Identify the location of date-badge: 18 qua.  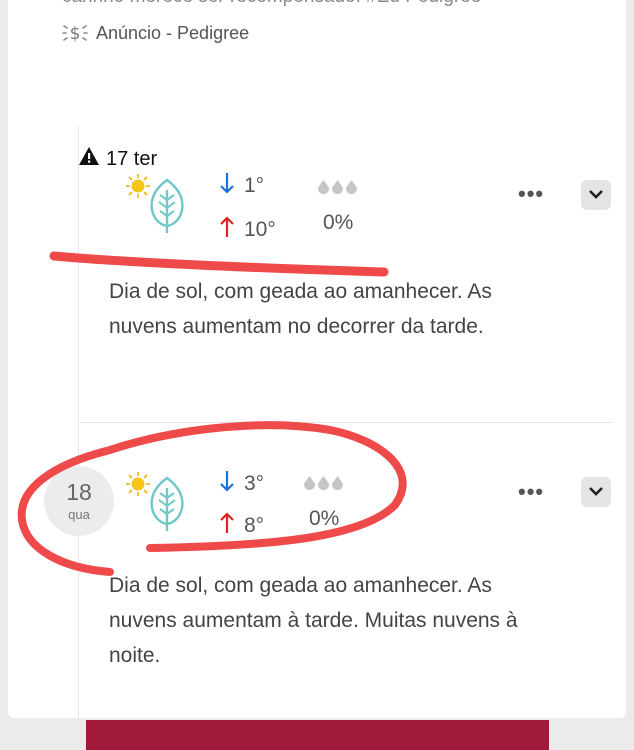
(79, 501).